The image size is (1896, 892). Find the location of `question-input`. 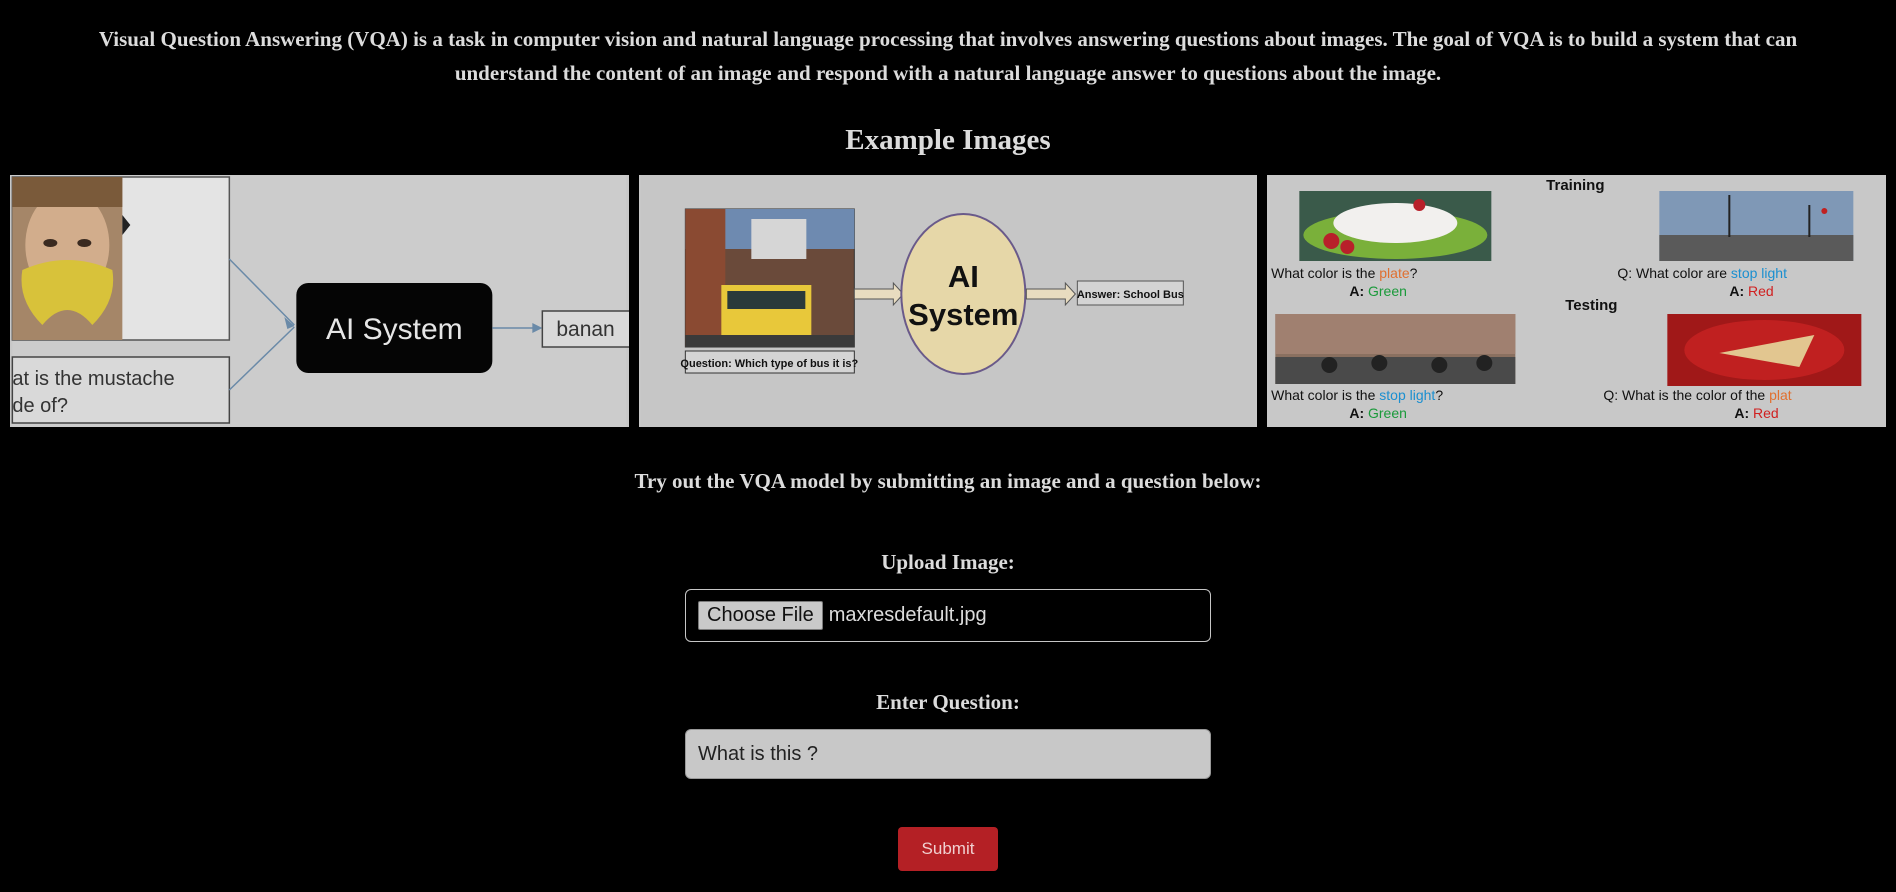

question-input is located at coordinates (948, 754).